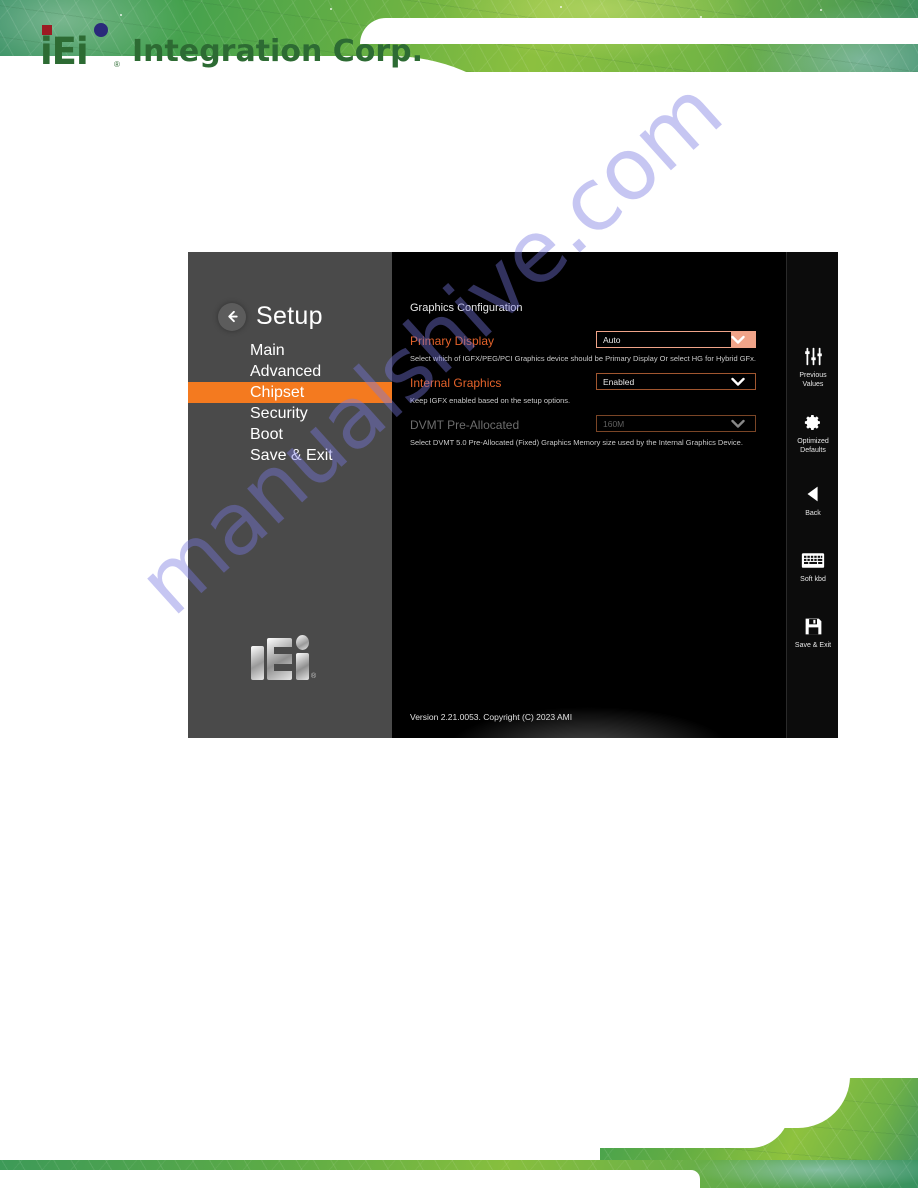  I want to click on toolbar-back: Back, so click(812, 500).